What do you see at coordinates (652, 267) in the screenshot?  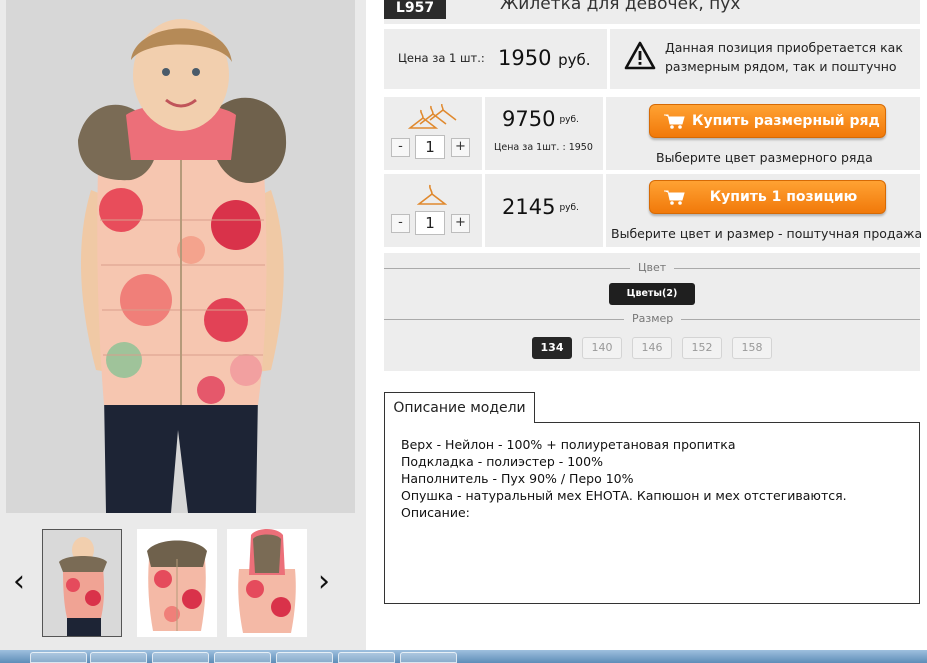 I see `color-caption: Цвет` at bounding box center [652, 267].